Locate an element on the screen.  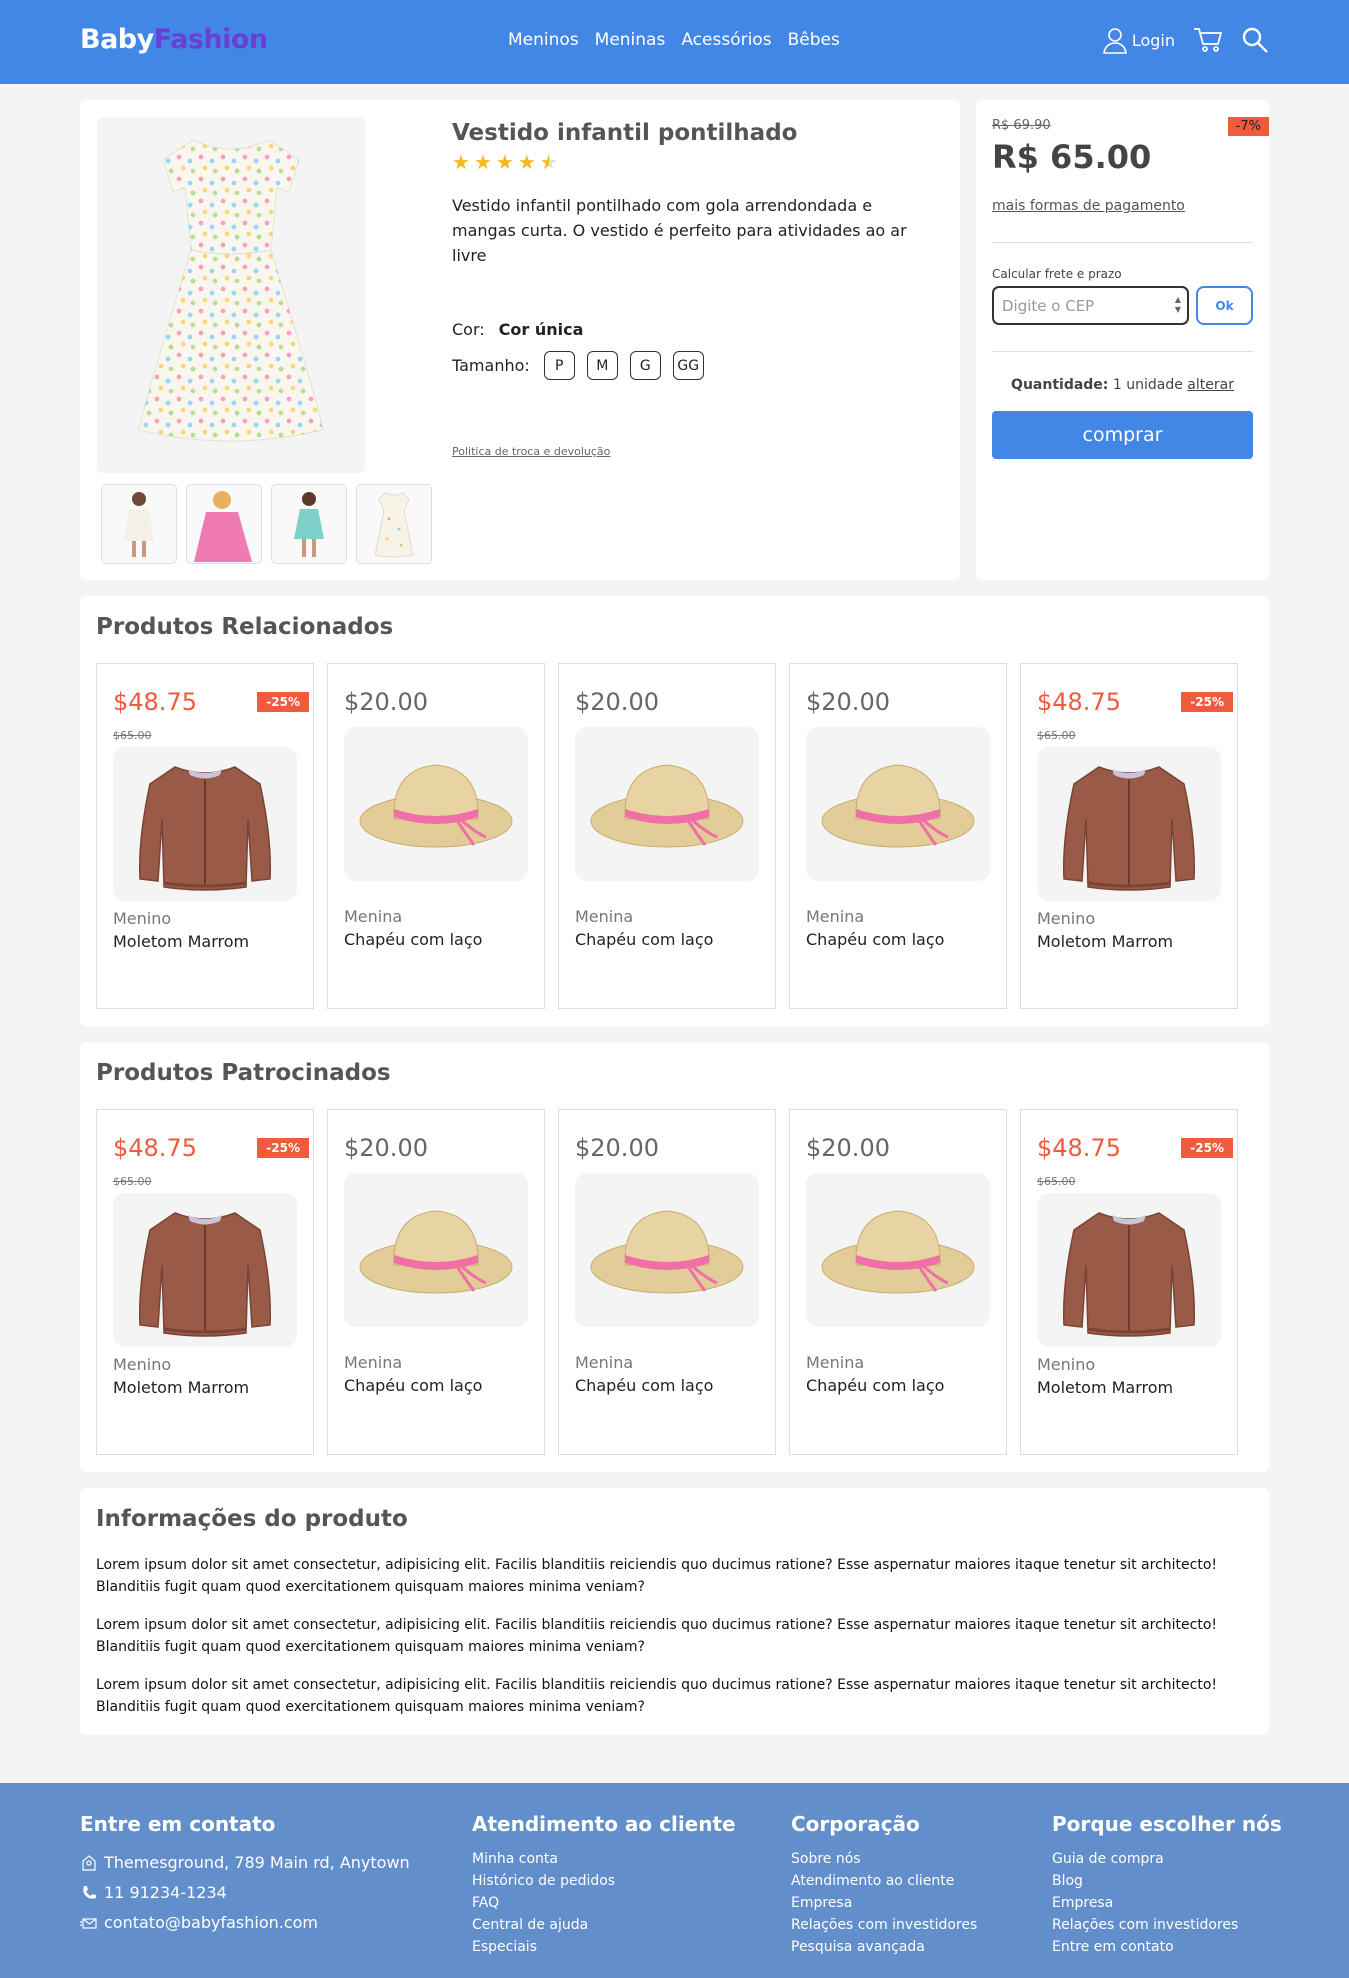
footer-link: Histórico de pedidos is located at coordinates (604, 1881).